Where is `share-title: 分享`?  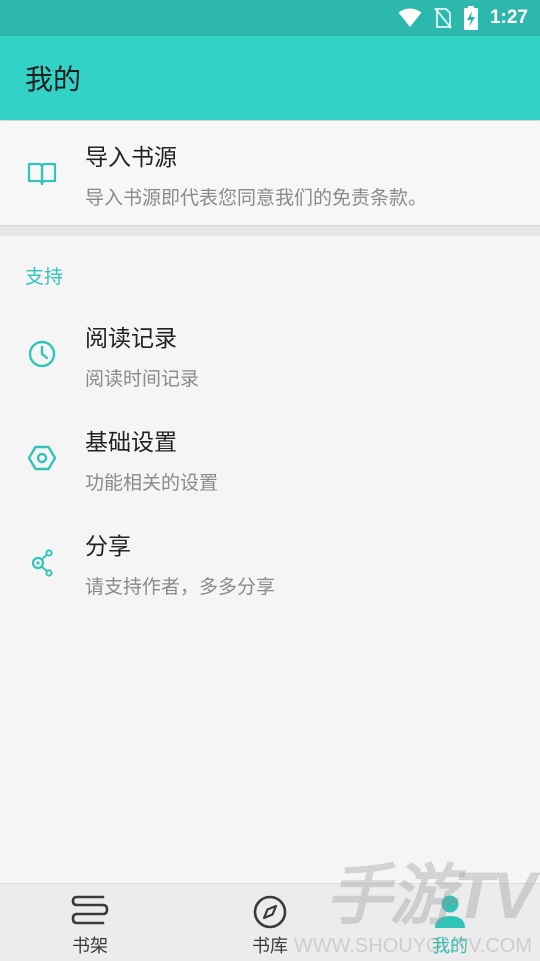 share-title: 分享 is located at coordinates (108, 547).